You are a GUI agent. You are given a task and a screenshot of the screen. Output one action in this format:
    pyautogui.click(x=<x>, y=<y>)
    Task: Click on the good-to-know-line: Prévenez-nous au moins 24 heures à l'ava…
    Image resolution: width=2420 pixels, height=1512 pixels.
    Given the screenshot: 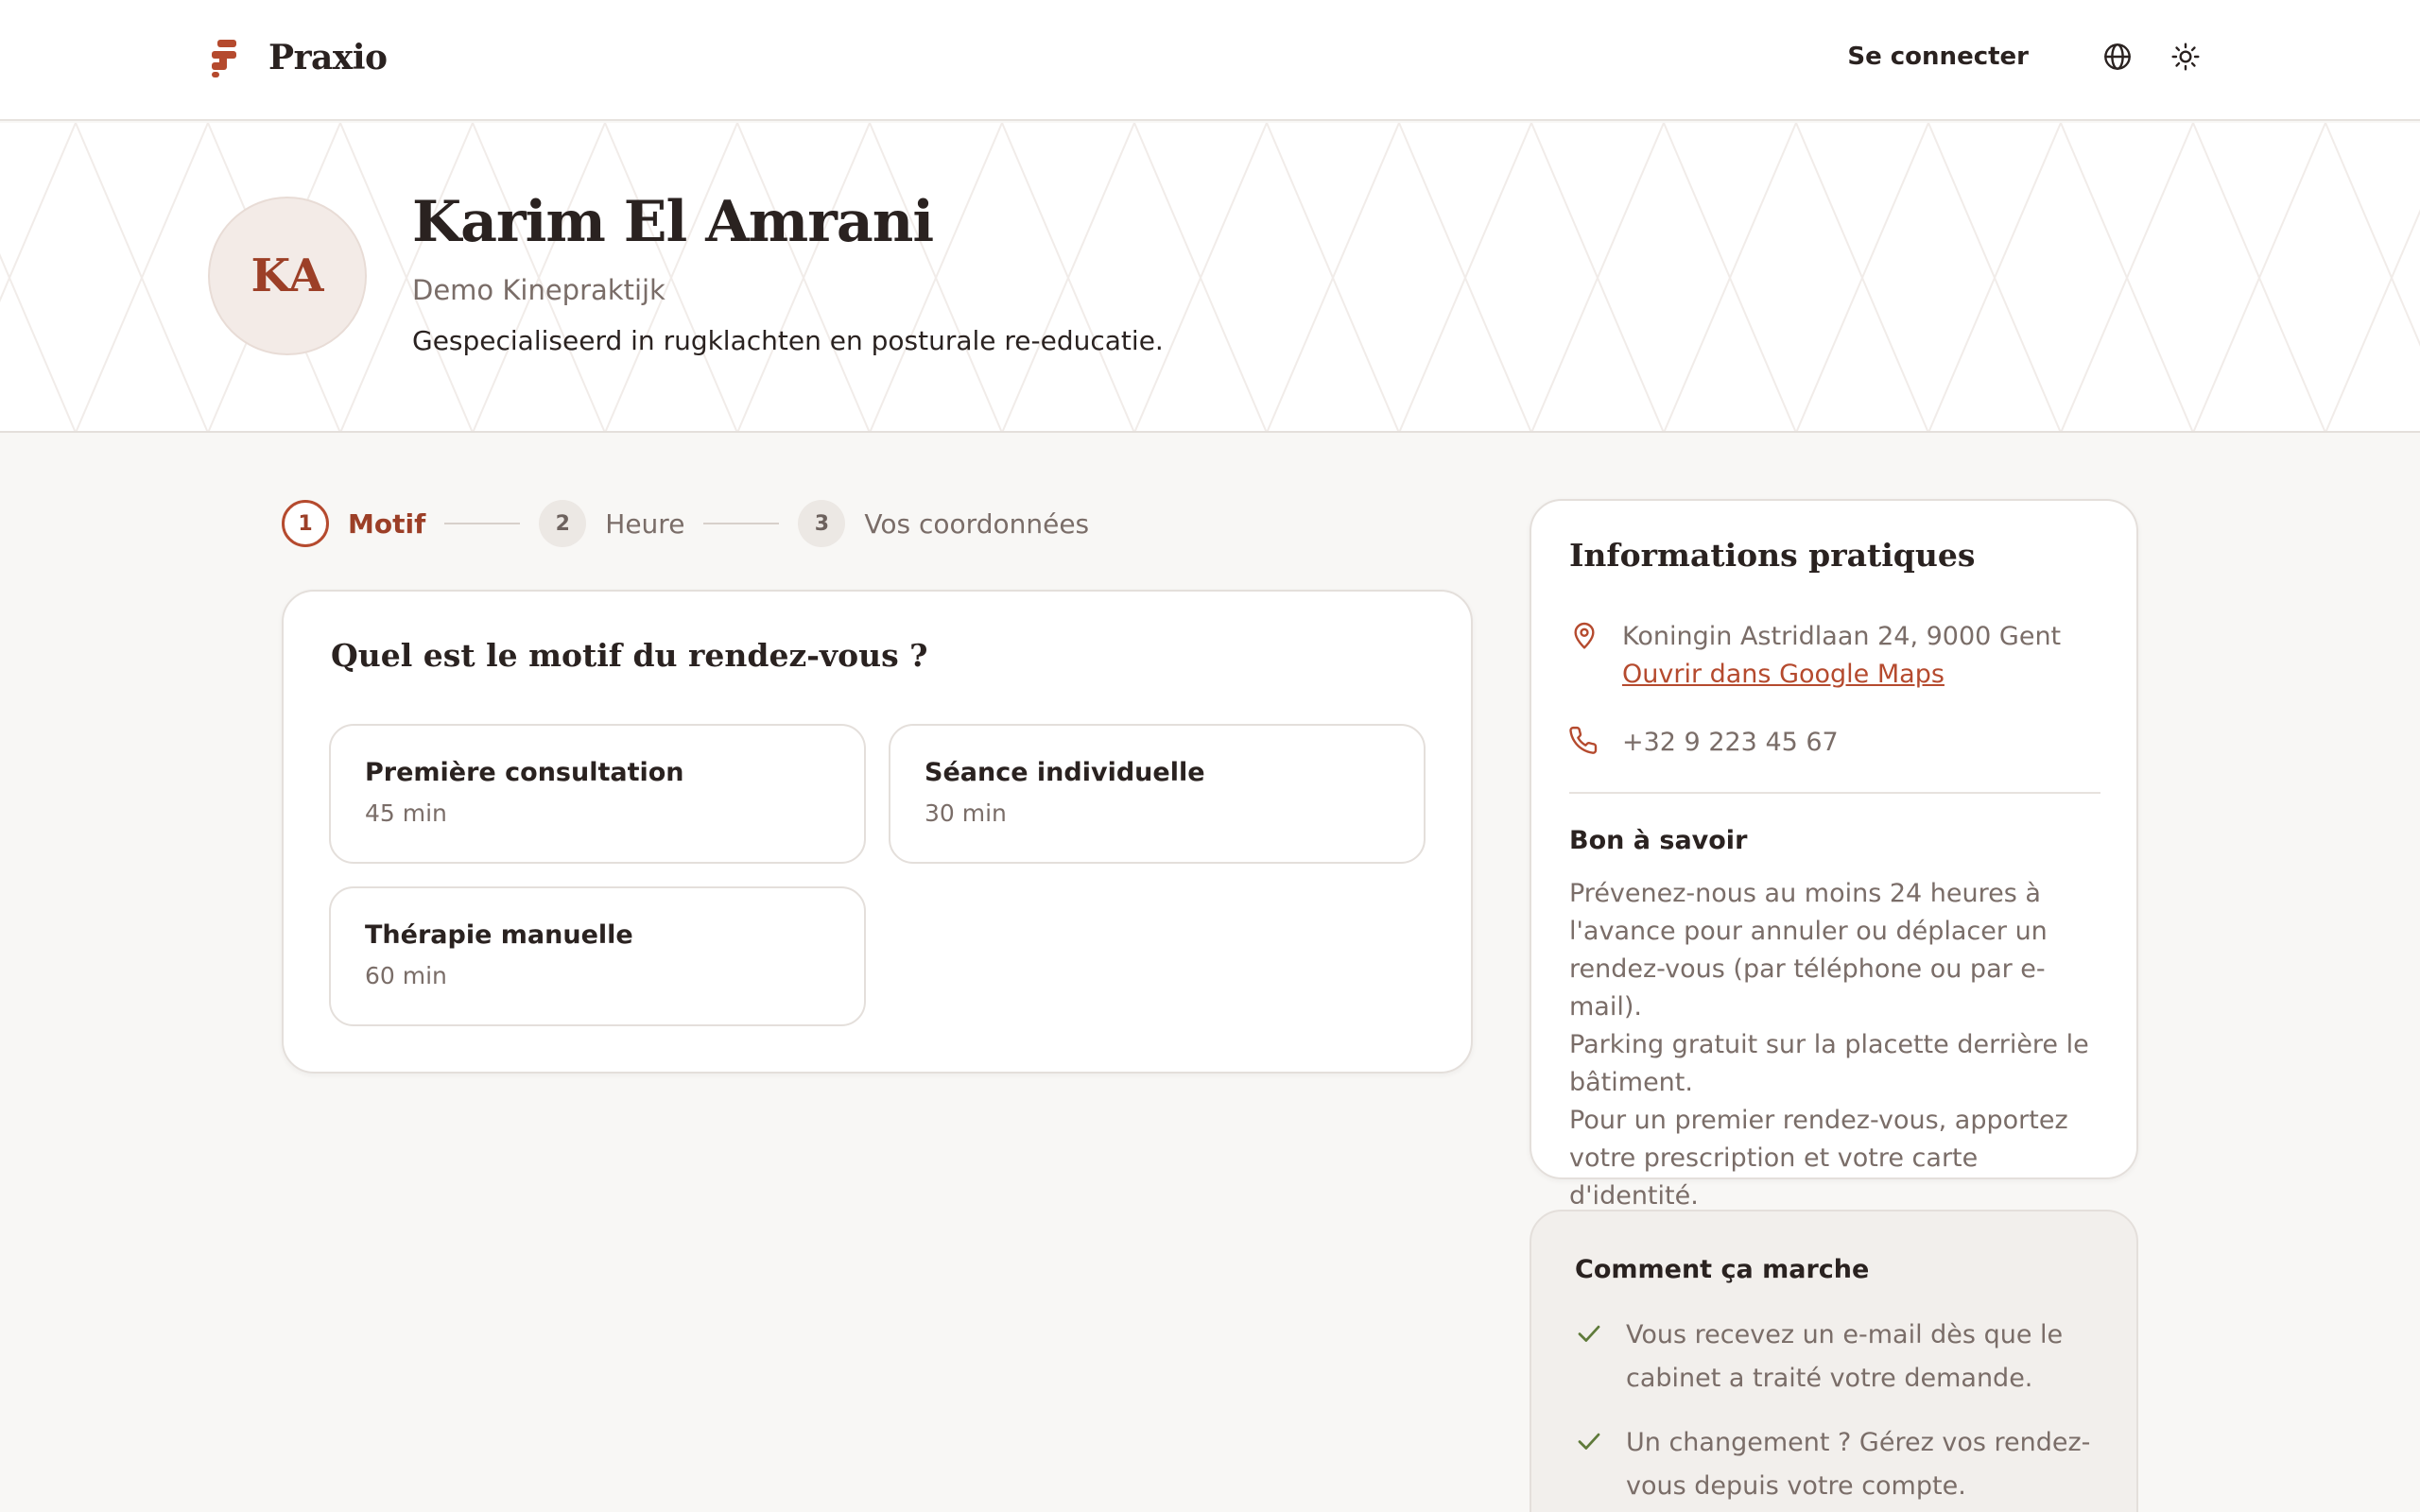 What is the action you would take?
    pyautogui.click(x=1808, y=950)
    